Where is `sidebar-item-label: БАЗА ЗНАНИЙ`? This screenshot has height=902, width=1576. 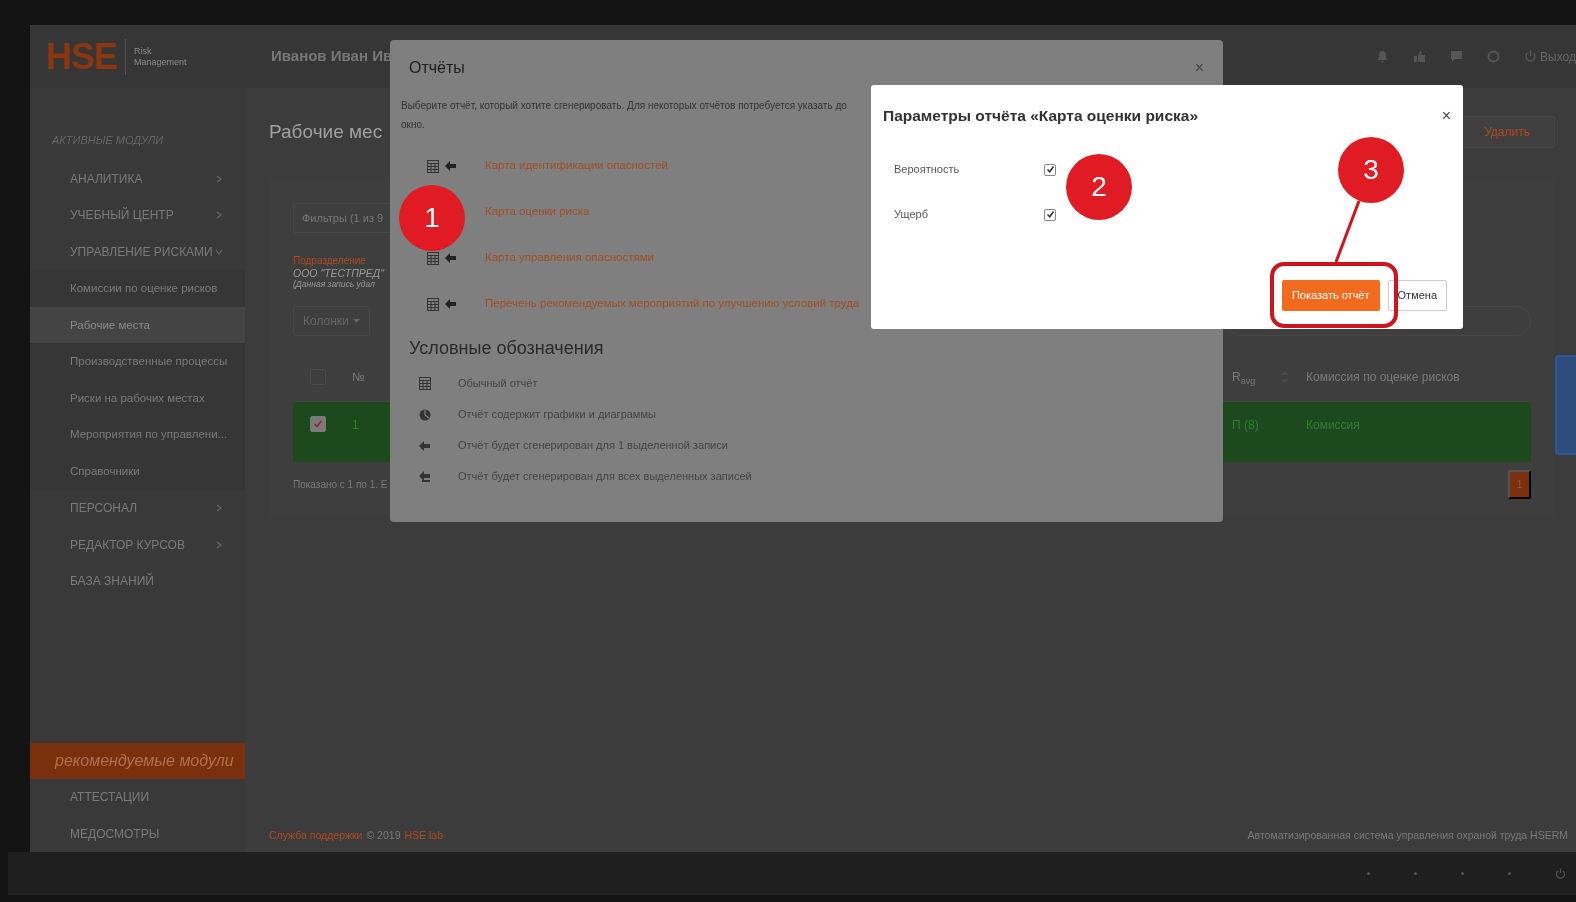
sidebar-item-label: БАЗА ЗНАНИЙ is located at coordinates (112, 581).